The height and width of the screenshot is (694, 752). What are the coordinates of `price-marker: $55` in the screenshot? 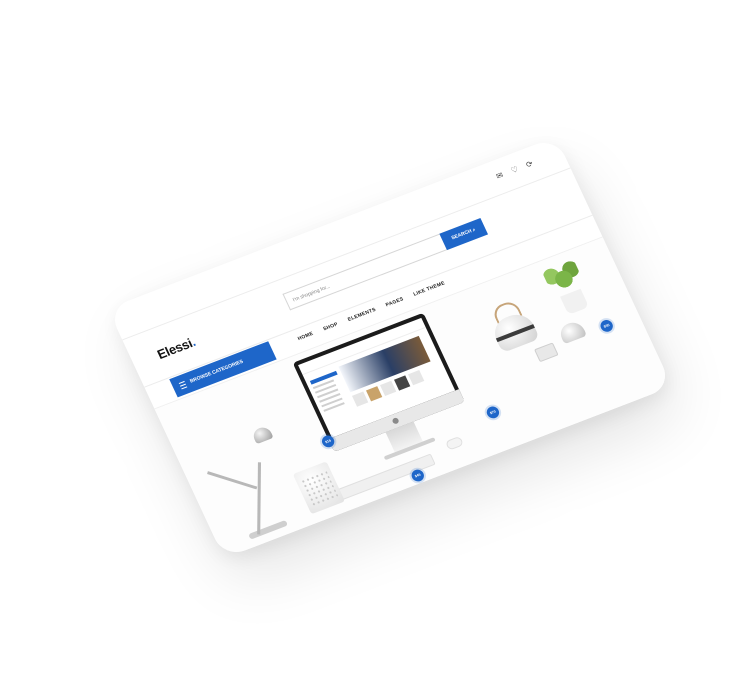 It's located at (606, 326).